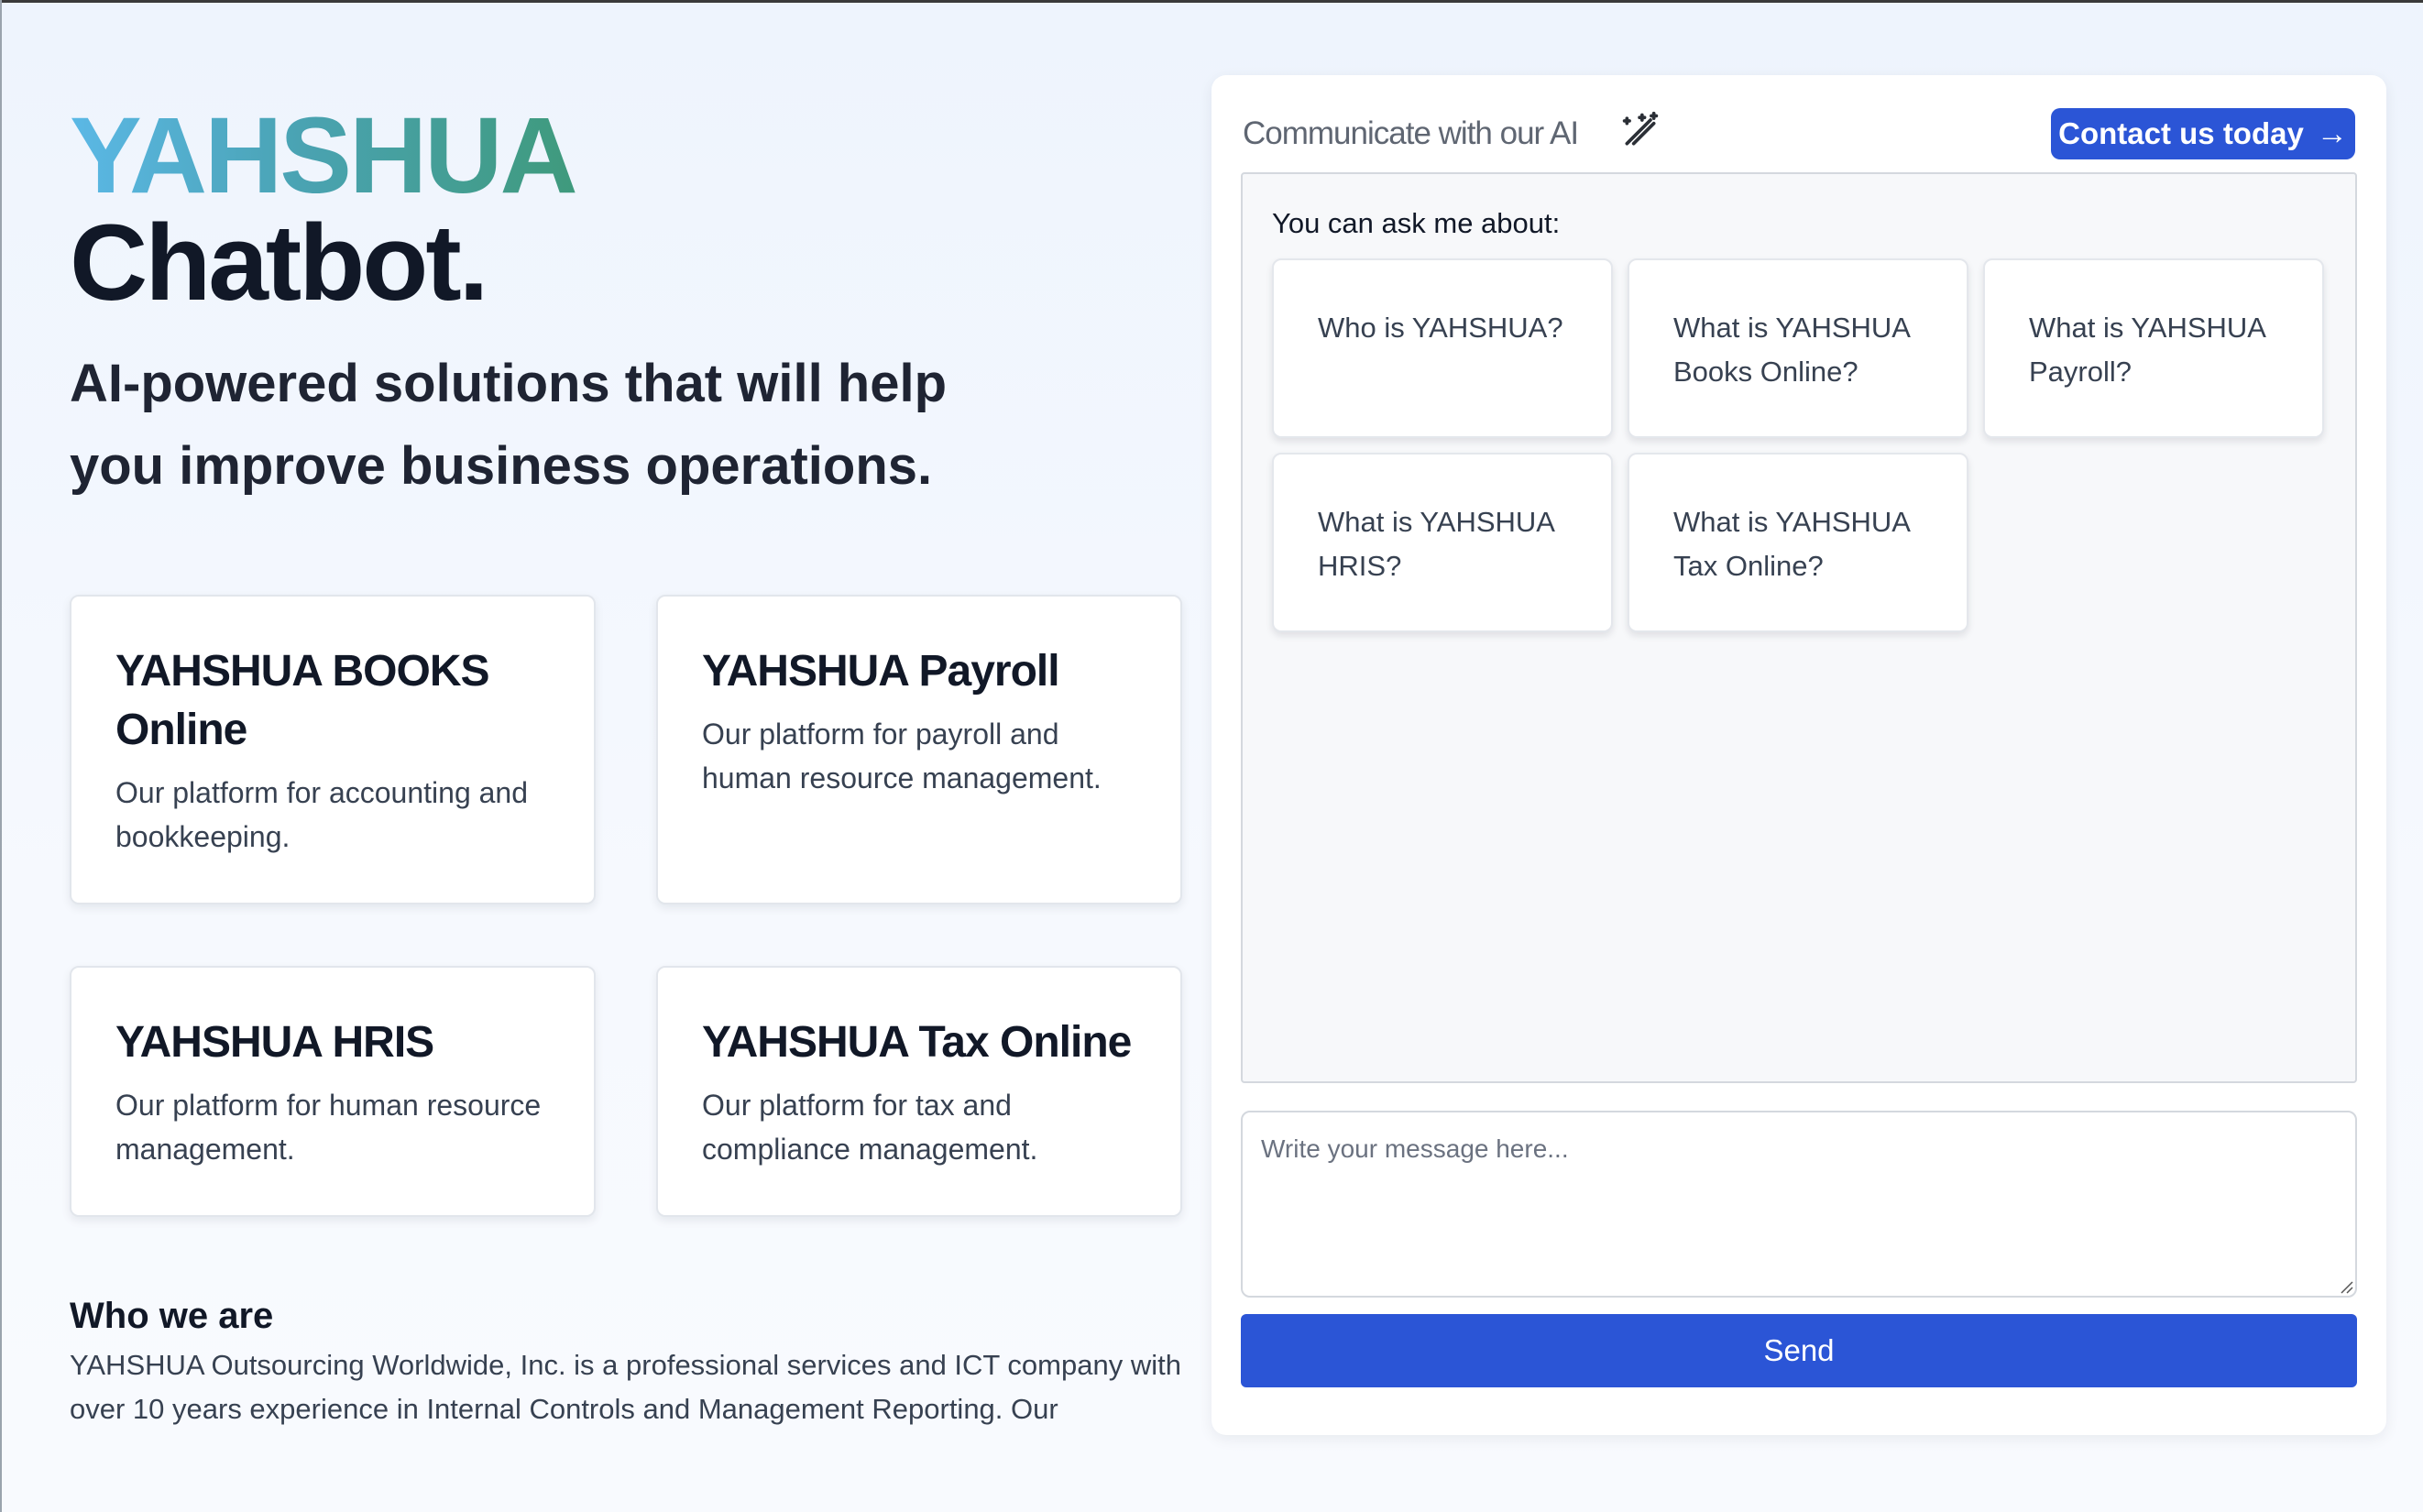 Image resolution: width=2423 pixels, height=1512 pixels. What do you see at coordinates (917, 1042) in the screenshot?
I see `product-card-title: YAHSHUA Tax Online` at bounding box center [917, 1042].